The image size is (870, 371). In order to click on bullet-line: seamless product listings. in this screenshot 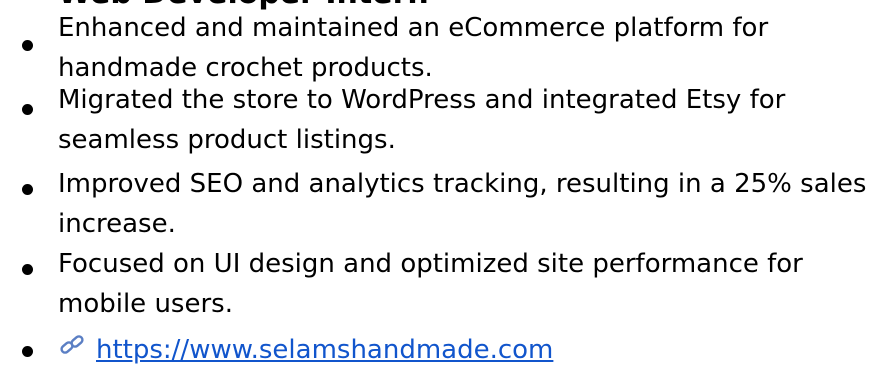, I will do `click(227, 140)`.